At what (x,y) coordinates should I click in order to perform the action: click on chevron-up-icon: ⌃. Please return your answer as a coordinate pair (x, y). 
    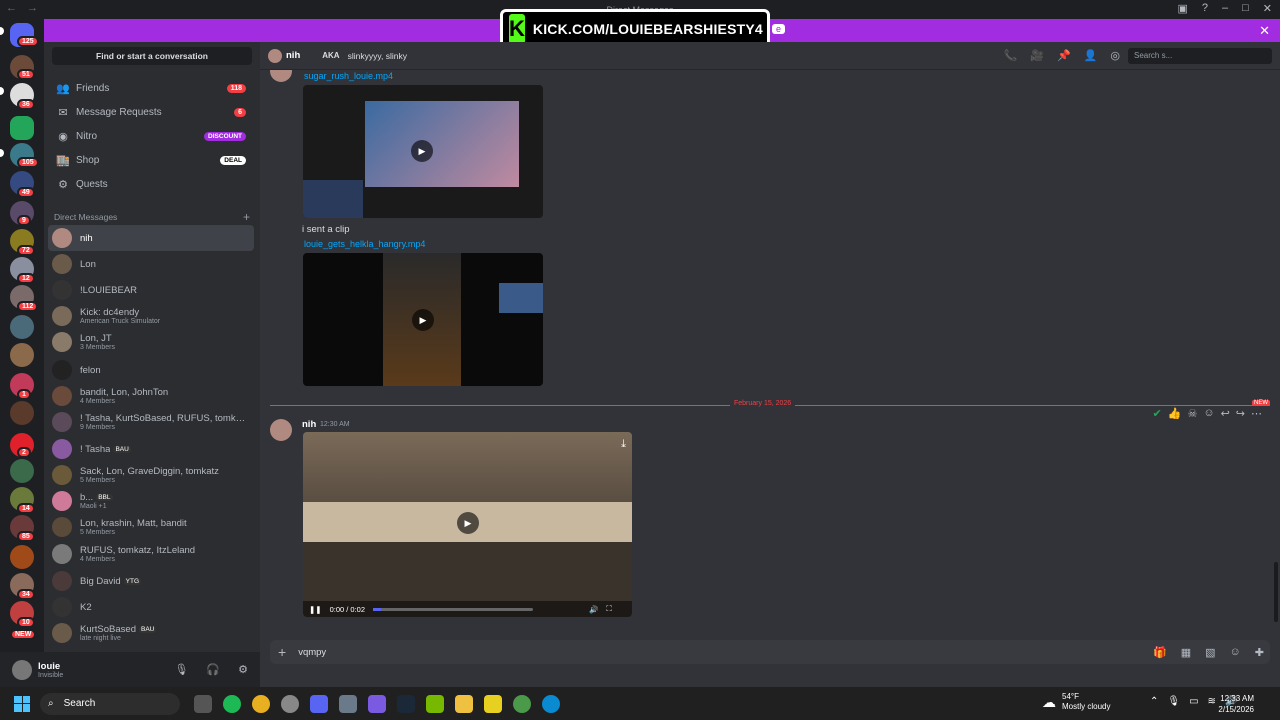
    Looking at the image, I should click on (1154, 701).